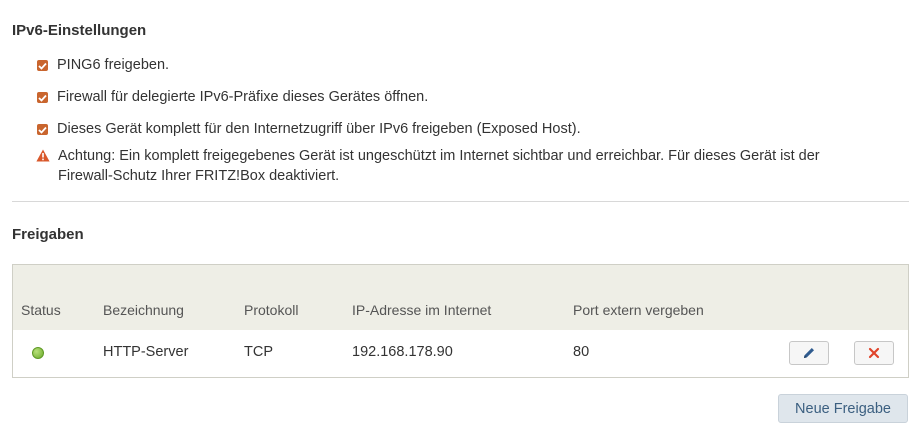 Image resolution: width=909 pixels, height=425 pixels. I want to click on freigaben-title: Freigaben, so click(48, 234).